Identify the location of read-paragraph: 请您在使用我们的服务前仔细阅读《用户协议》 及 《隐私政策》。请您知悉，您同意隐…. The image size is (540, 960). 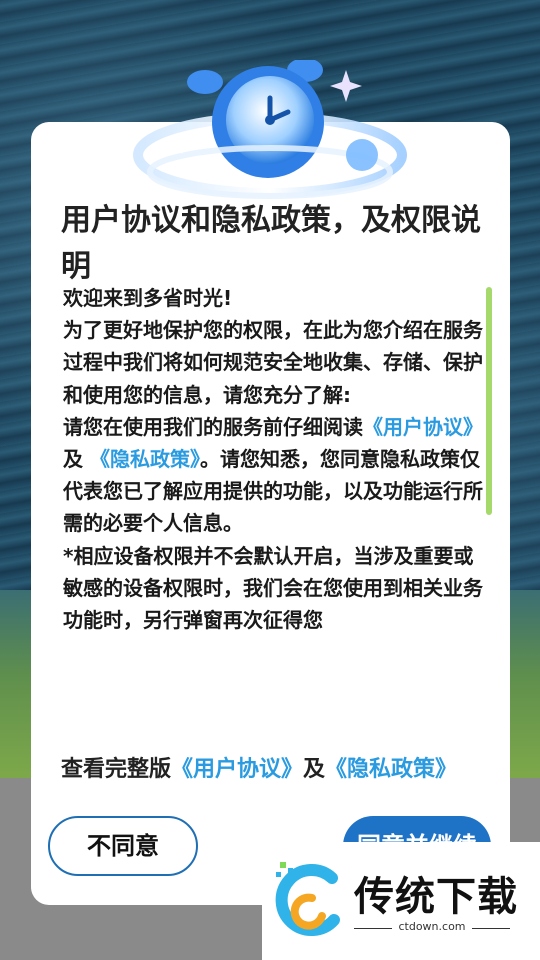
(273, 475).